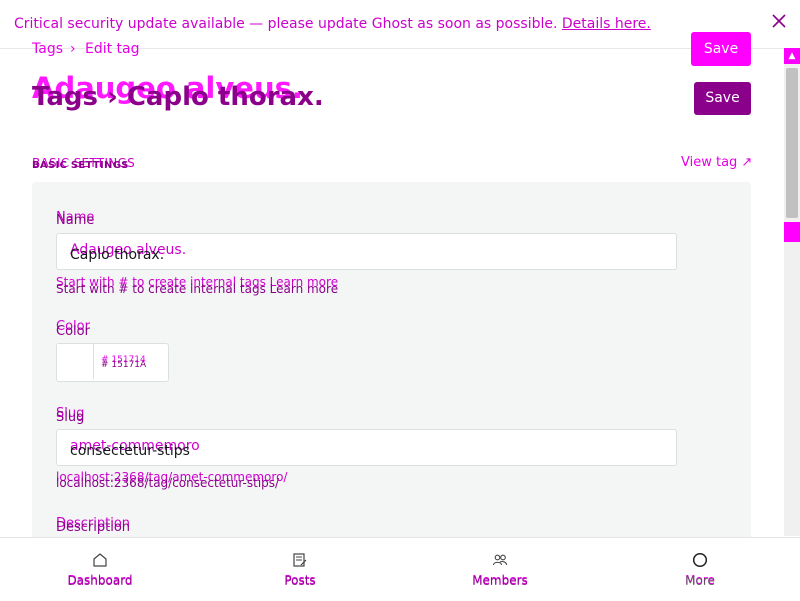  Describe the element at coordinates (500, 581) in the screenshot. I see `nav-label-members-shadow: Members` at that location.